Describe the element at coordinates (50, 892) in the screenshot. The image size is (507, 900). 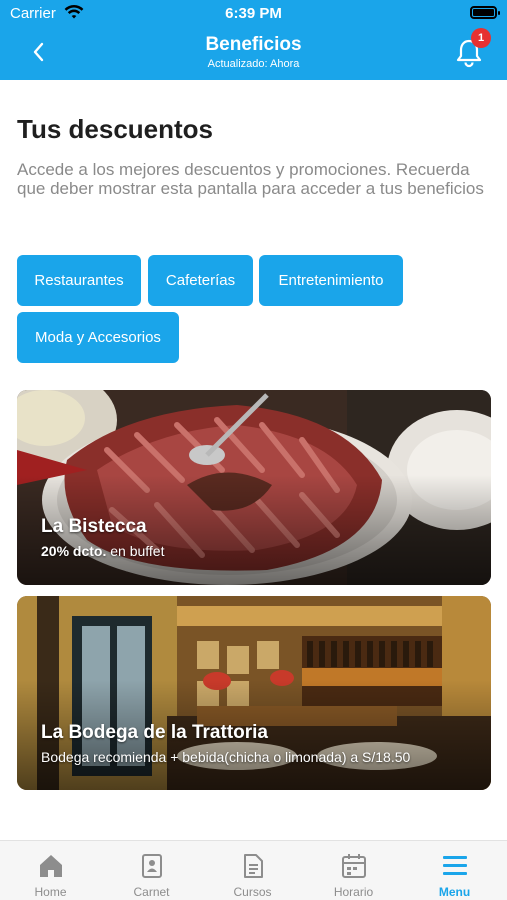
I see `tab-label: Home` at that location.